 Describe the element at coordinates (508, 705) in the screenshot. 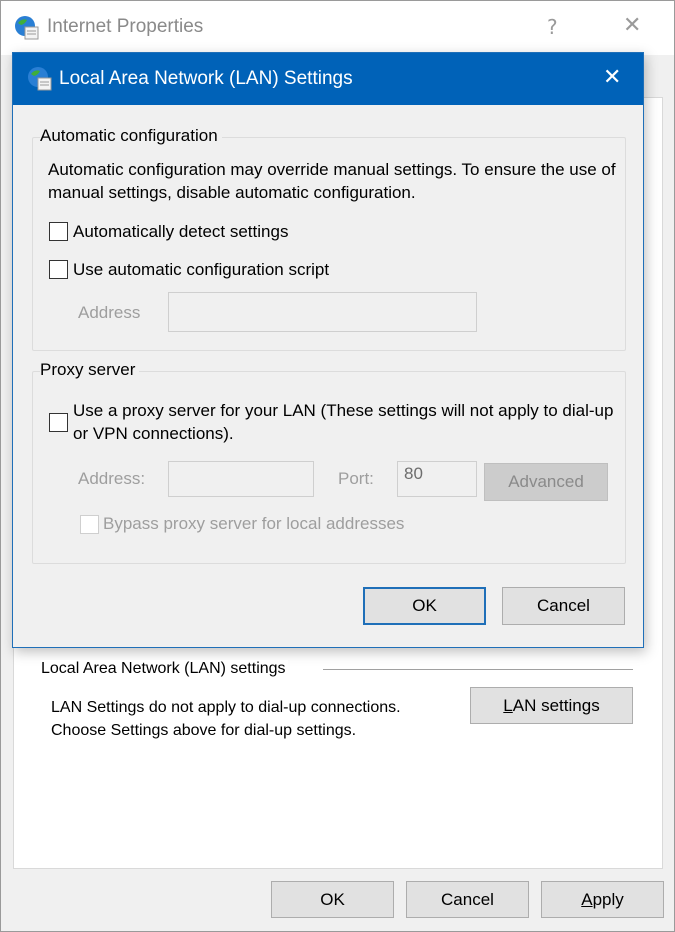

I see `lan-settings-accel: L` at that location.